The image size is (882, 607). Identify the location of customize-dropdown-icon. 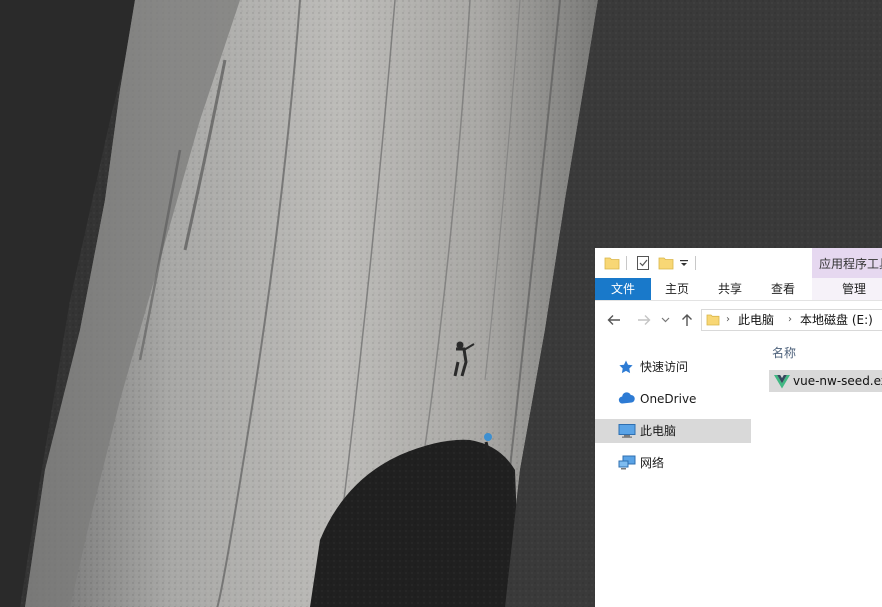
(684, 263).